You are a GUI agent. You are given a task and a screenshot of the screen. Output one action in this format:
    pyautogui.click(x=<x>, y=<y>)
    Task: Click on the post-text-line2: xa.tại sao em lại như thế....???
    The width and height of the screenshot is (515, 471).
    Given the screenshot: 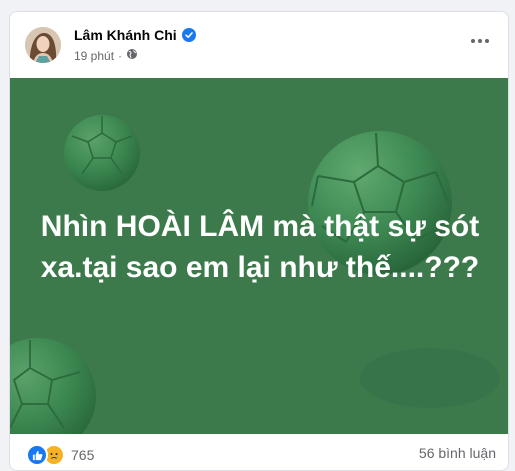 What is the action you would take?
    pyautogui.click(x=260, y=267)
    